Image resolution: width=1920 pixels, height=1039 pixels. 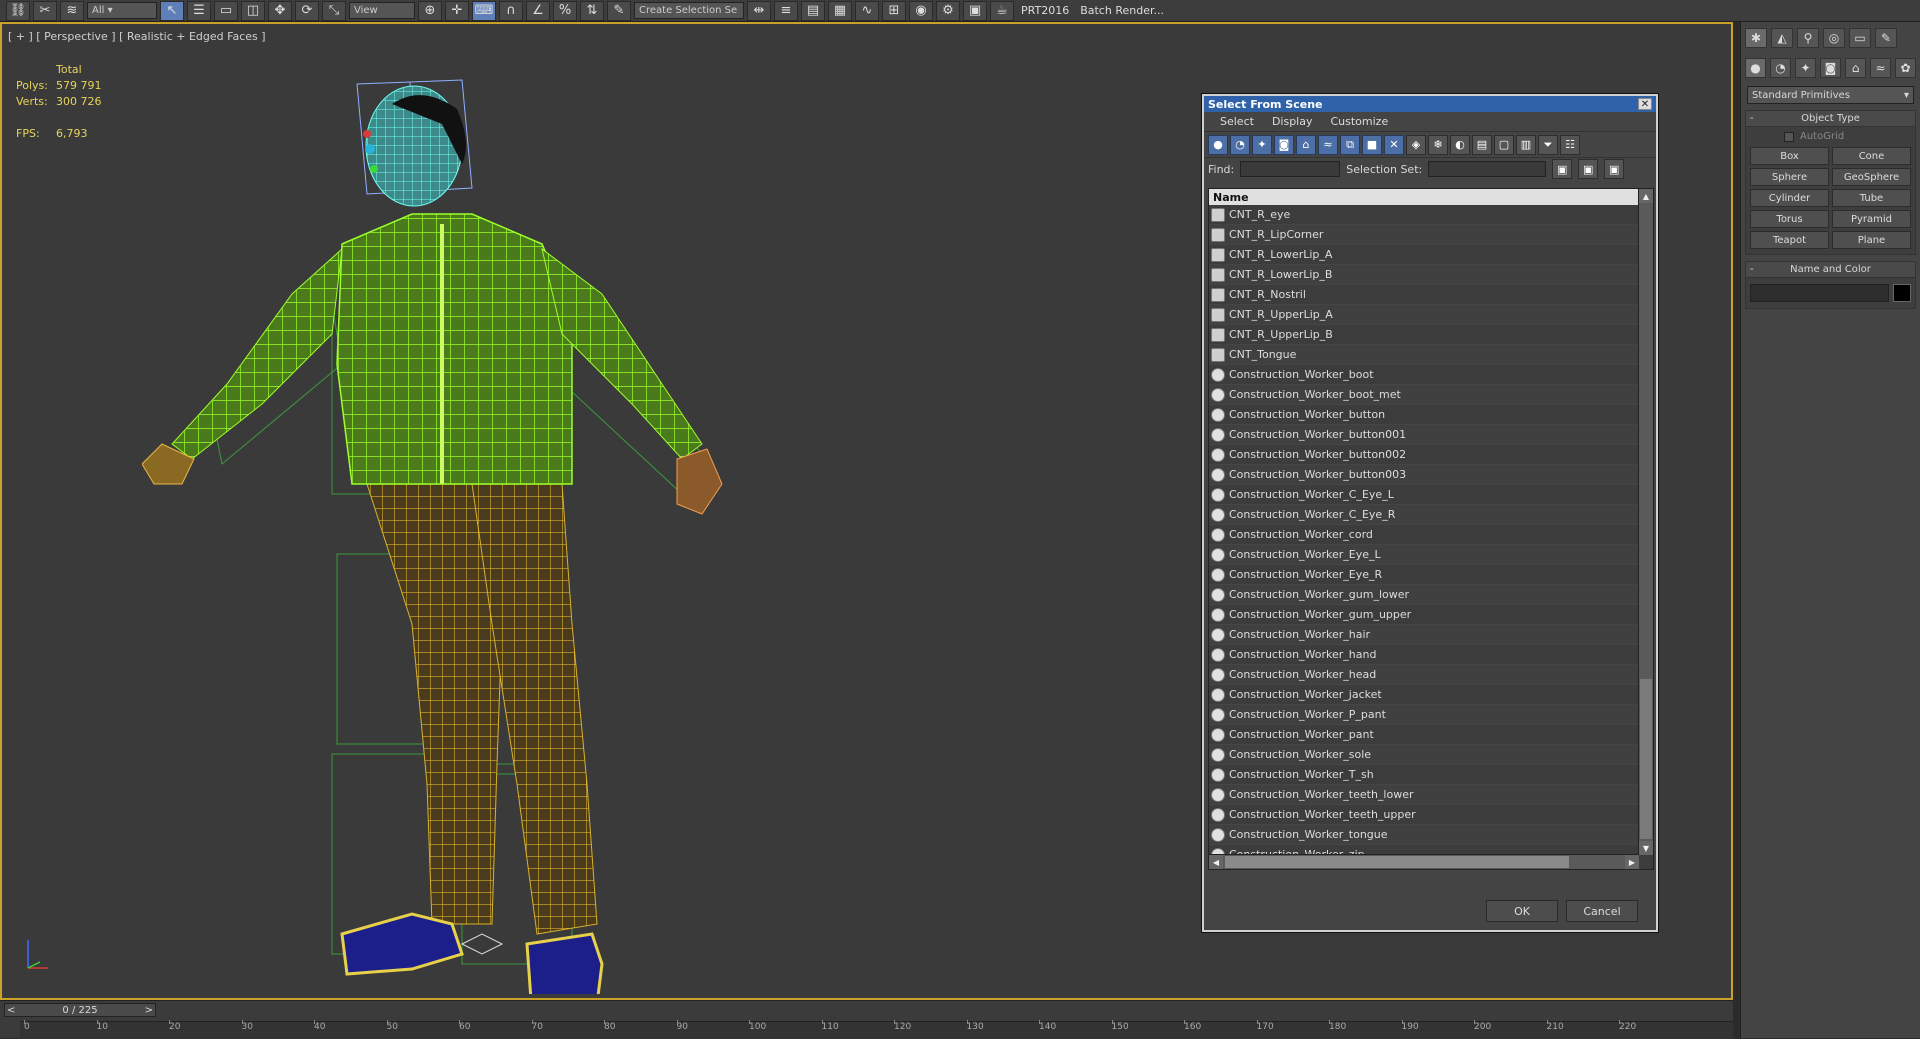 I want to click on display-tab-icon: ▭, so click(x=1860, y=38).